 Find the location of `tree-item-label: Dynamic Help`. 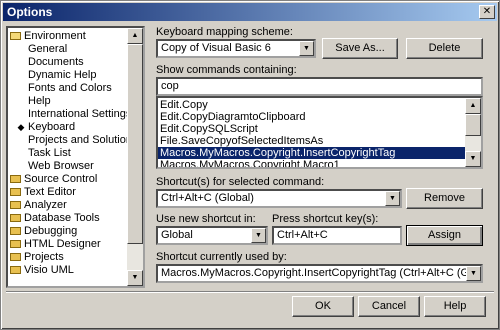

tree-item-label: Dynamic Help is located at coordinates (62, 75).